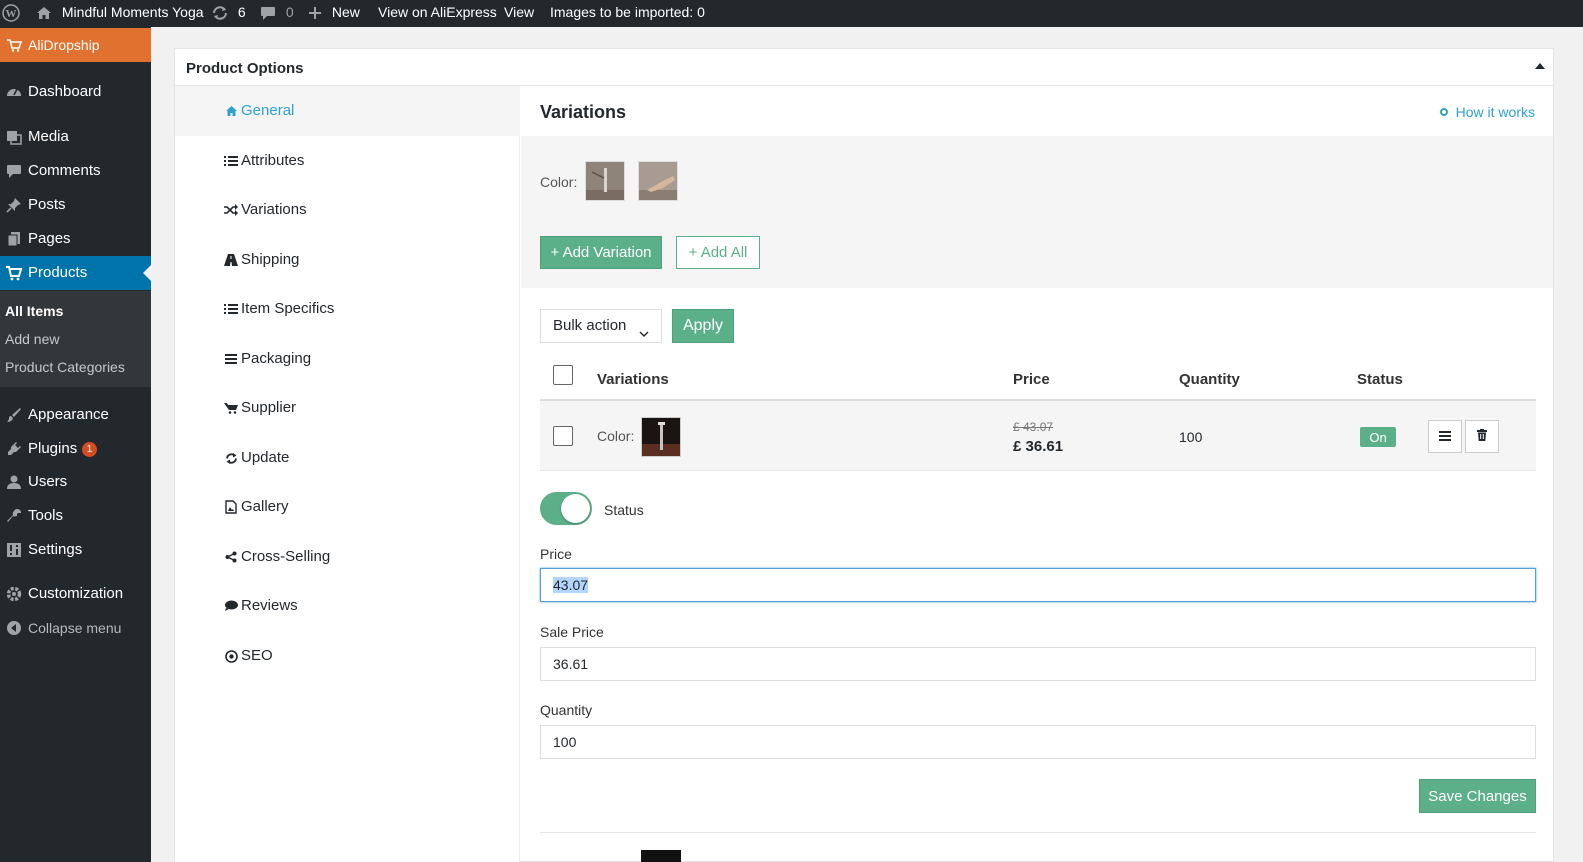 The width and height of the screenshot is (1583, 862). What do you see at coordinates (1477, 796) in the screenshot?
I see `save-changes-button: Save Changes` at bounding box center [1477, 796].